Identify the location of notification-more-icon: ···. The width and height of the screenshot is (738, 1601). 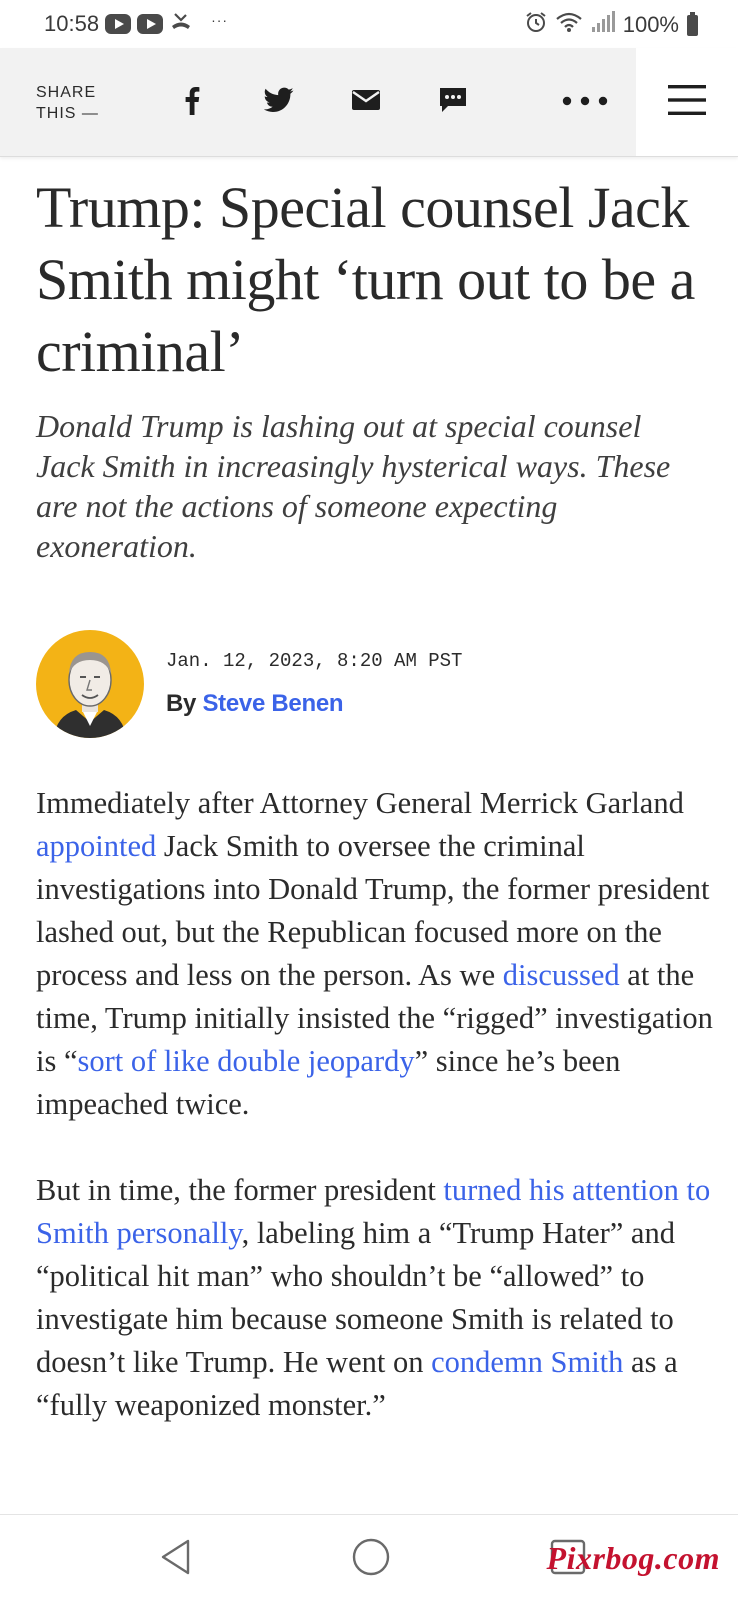
(220, 20).